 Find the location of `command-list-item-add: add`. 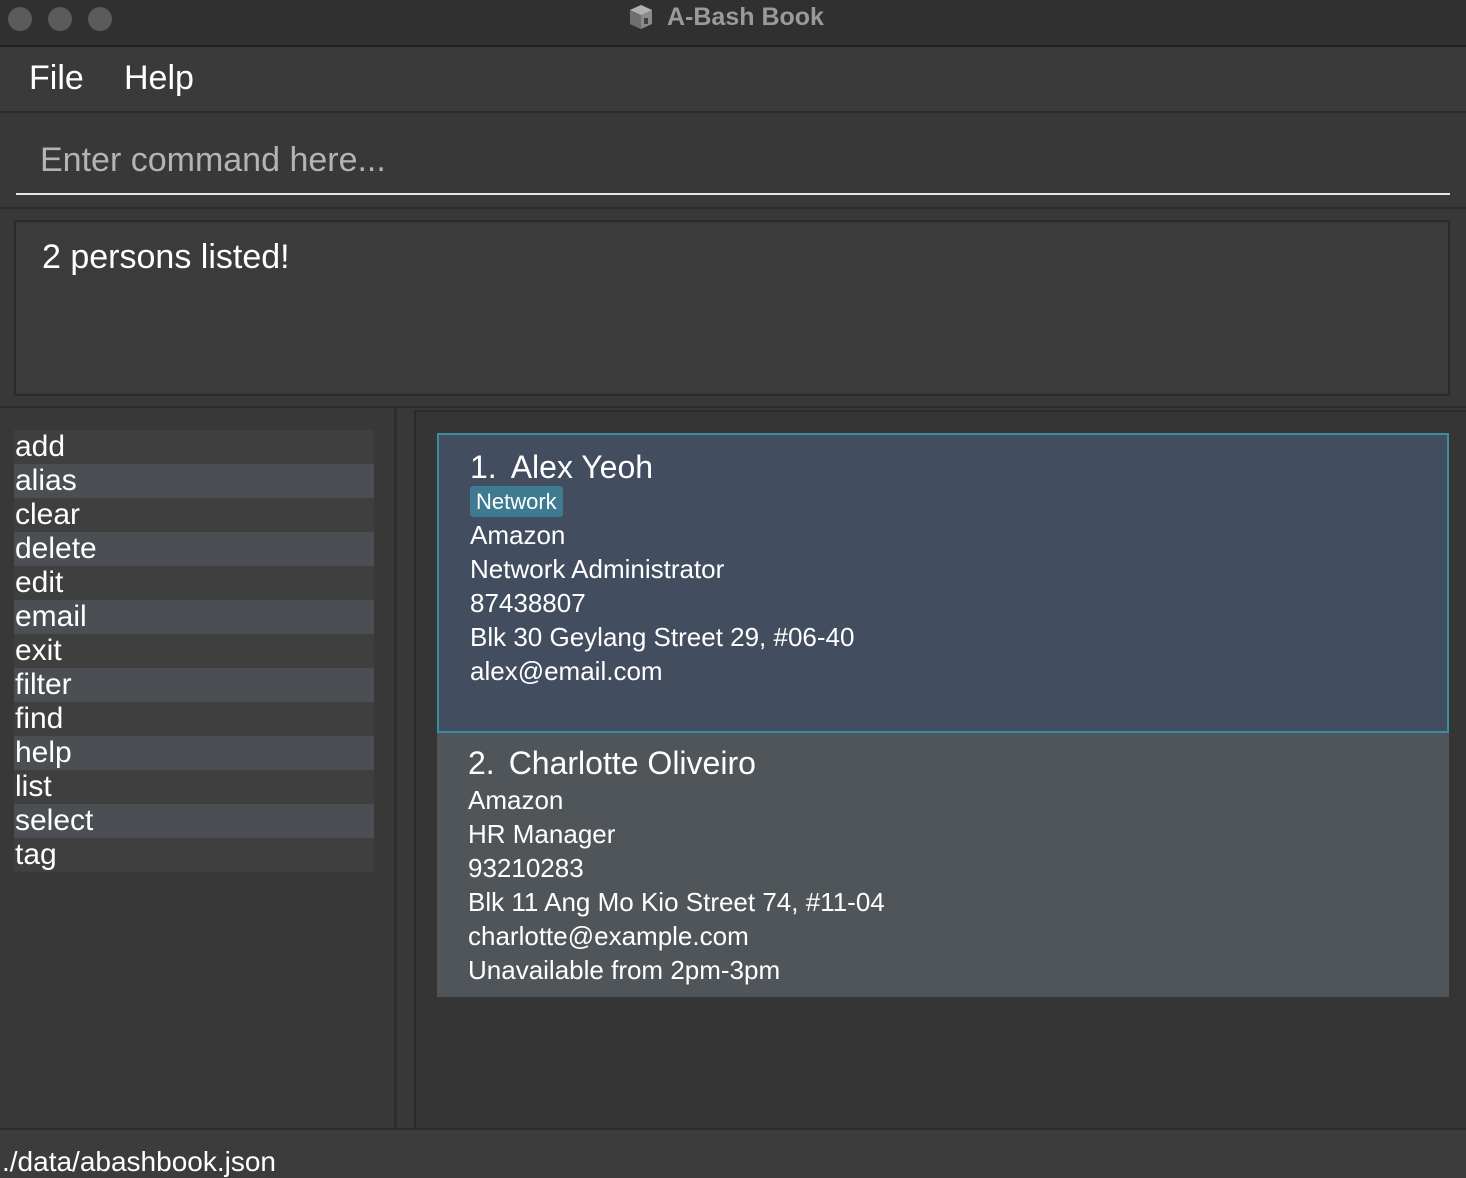

command-list-item-add: add is located at coordinates (194, 447).